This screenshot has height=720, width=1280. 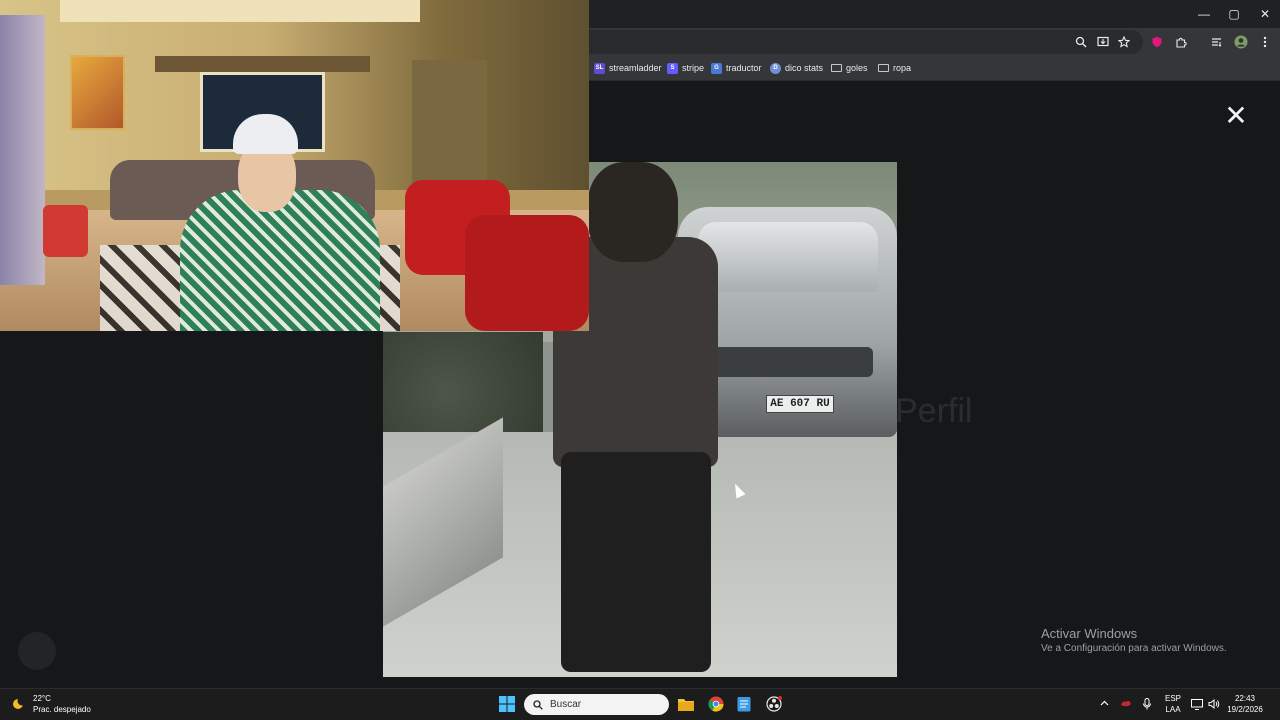 I want to click on minimize-button: —, so click(x=1204, y=14).